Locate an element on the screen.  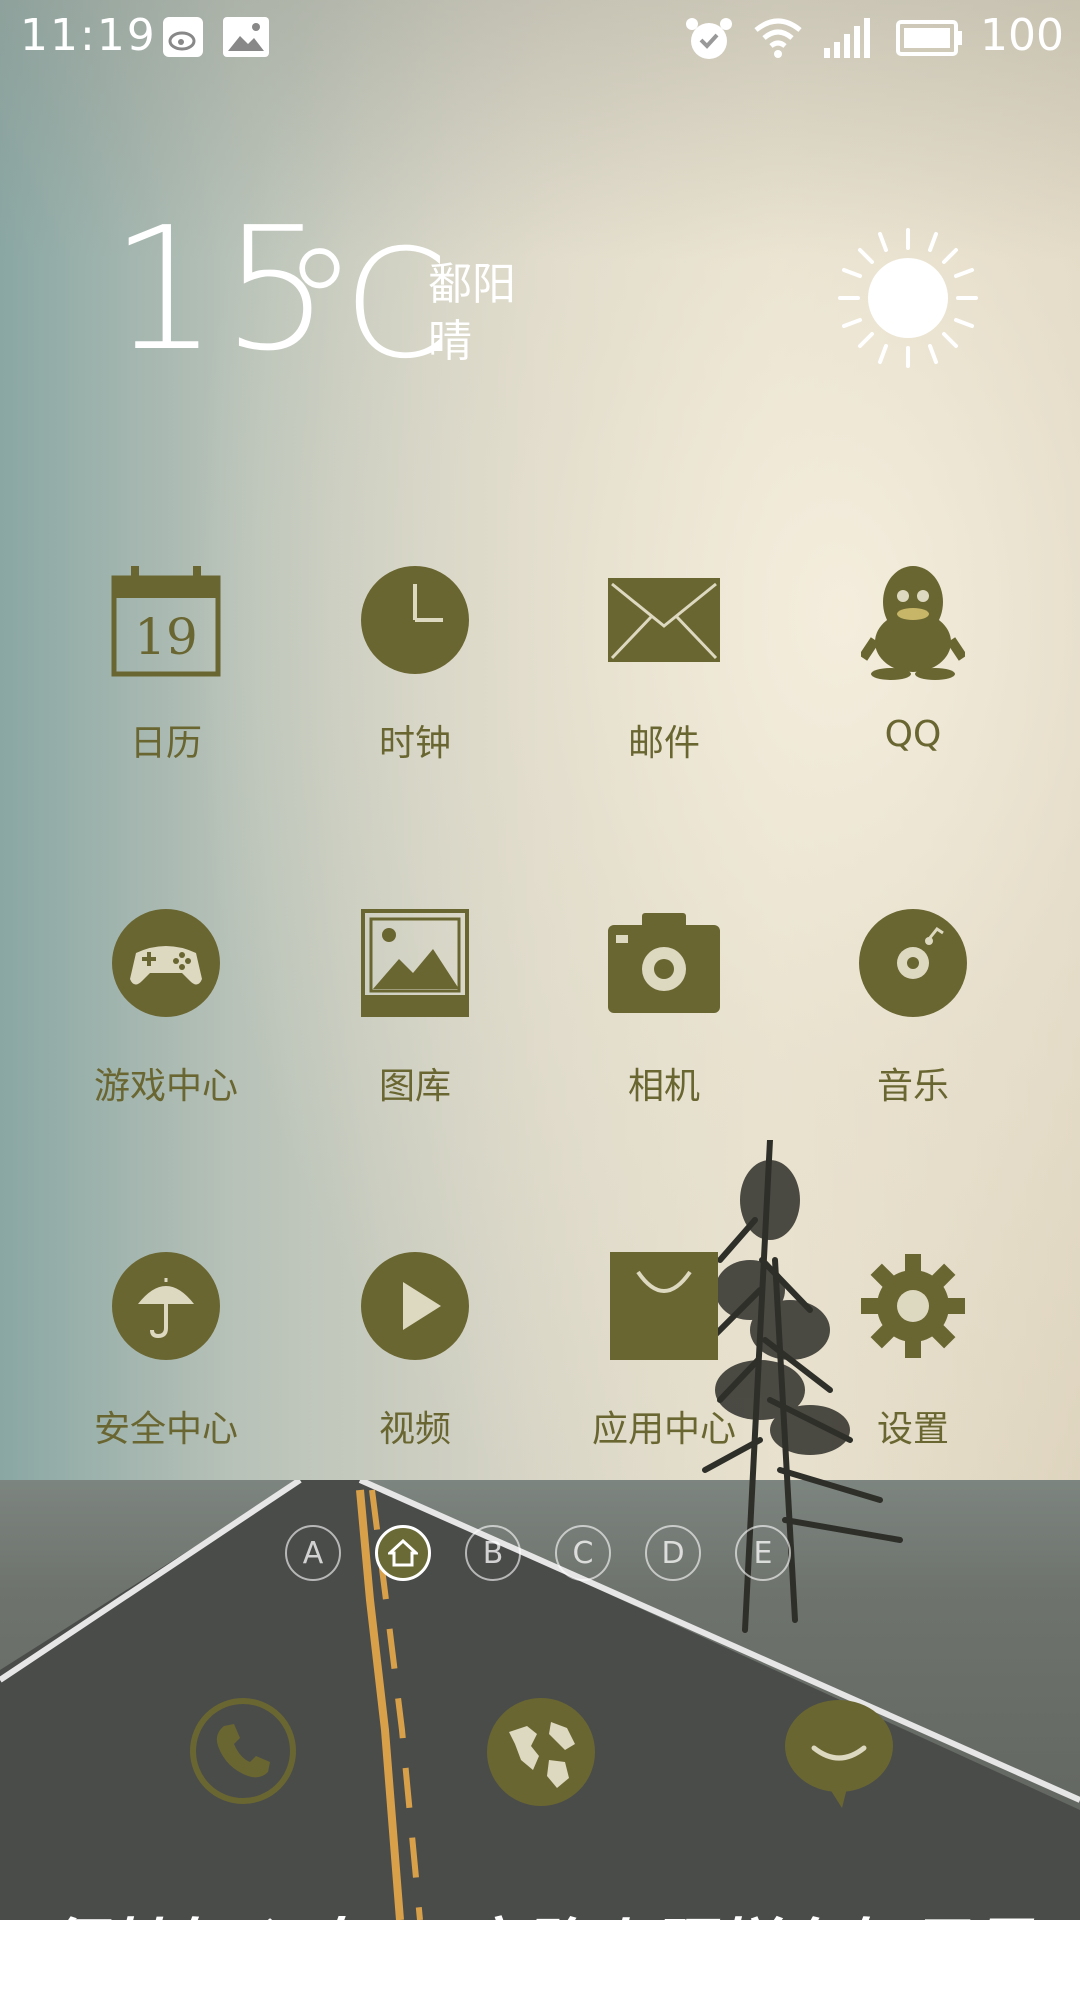
app-label: 游戏中心 is located at coordinates (165, 1086).